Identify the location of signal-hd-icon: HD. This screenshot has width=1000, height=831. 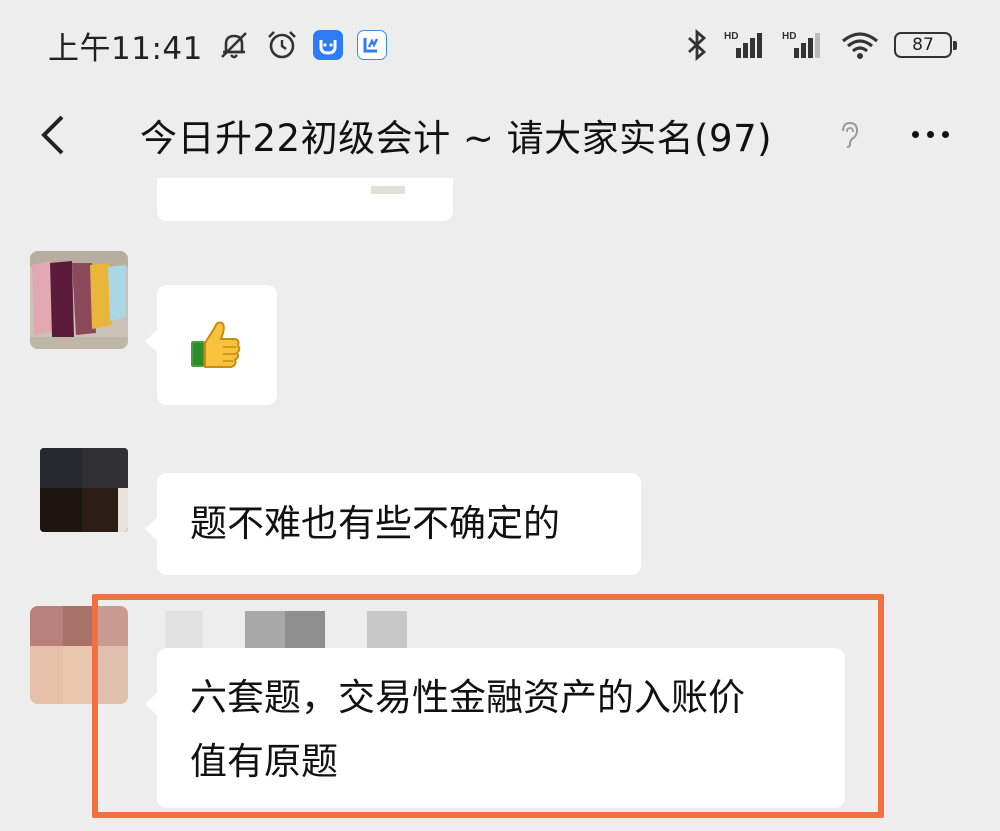
(746, 45).